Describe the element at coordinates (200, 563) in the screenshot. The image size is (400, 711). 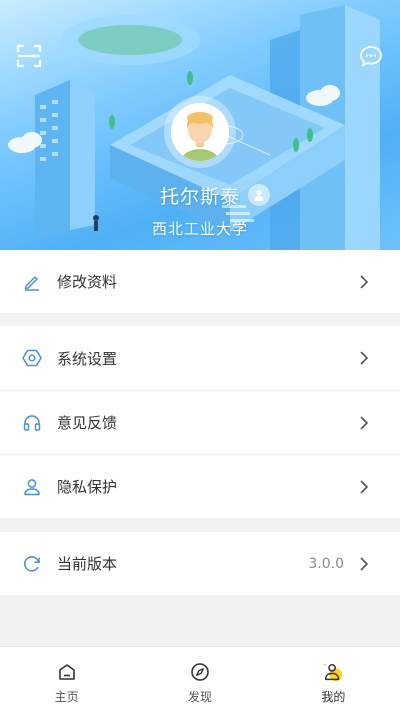
I see `menu-version: 当前版本 3.0.0` at that location.